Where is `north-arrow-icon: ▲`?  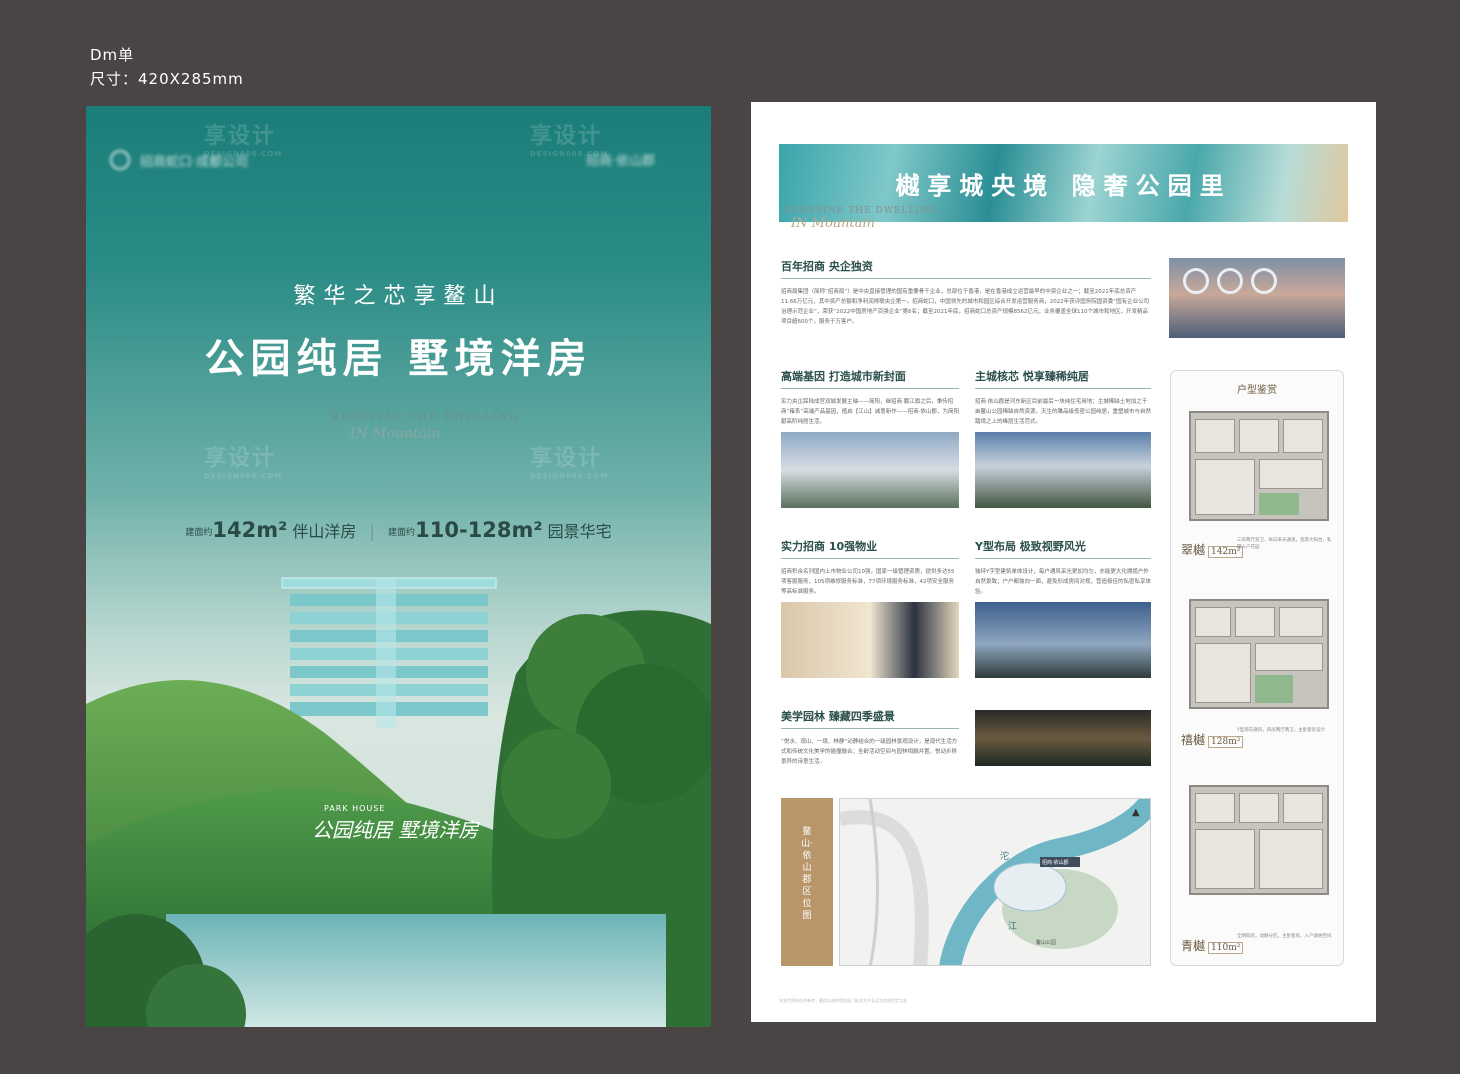 north-arrow-icon: ▲ is located at coordinates (1136, 812).